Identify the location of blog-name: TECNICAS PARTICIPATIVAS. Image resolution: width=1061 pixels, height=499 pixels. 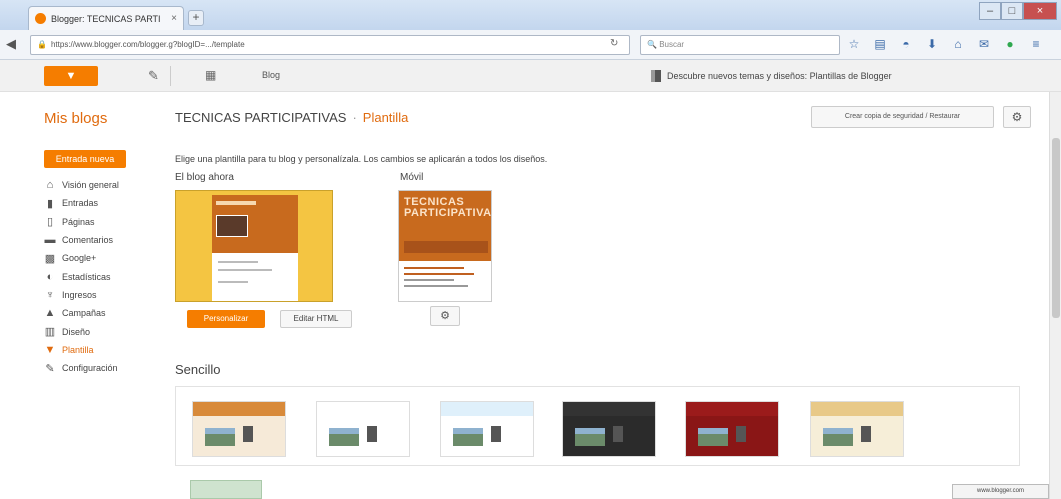
(261, 117).